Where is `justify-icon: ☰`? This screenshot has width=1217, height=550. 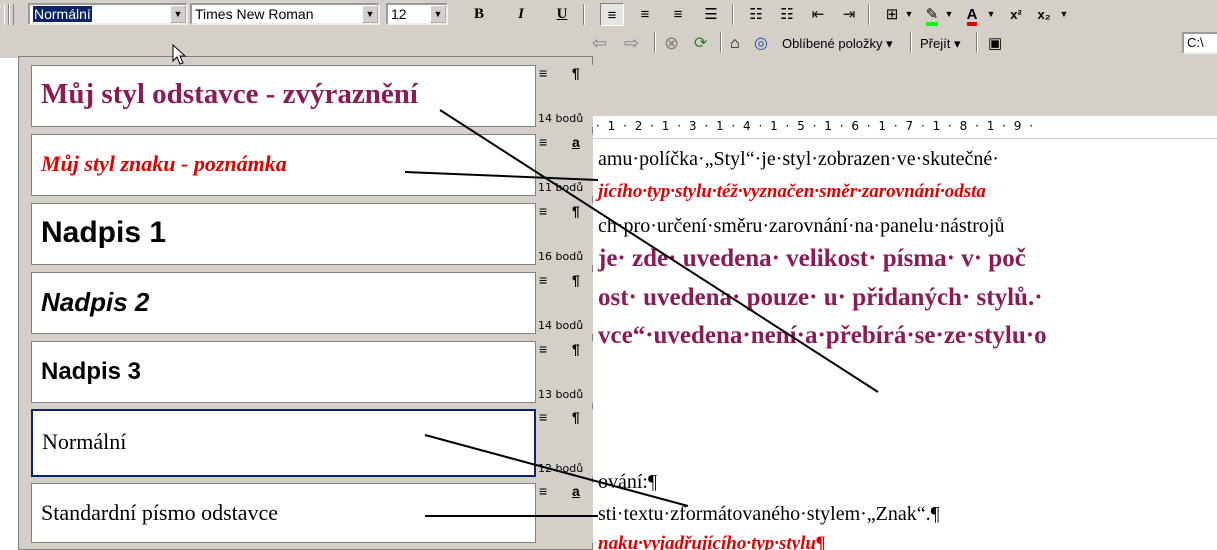 justify-icon: ☰ is located at coordinates (711, 14).